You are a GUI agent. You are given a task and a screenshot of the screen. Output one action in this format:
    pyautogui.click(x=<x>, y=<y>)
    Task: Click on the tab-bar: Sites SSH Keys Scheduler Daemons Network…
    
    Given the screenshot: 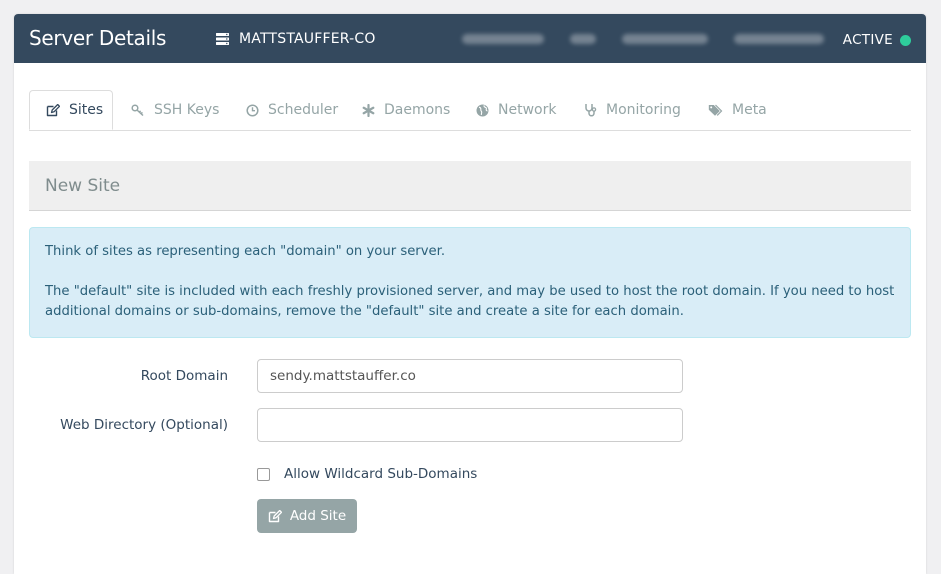 What is the action you would take?
    pyautogui.click(x=470, y=110)
    